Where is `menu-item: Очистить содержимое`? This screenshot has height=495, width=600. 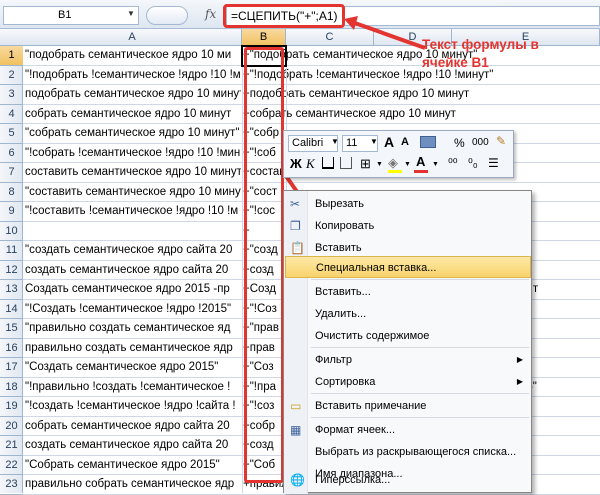 menu-item: Очистить содержимое is located at coordinates (408, 336).